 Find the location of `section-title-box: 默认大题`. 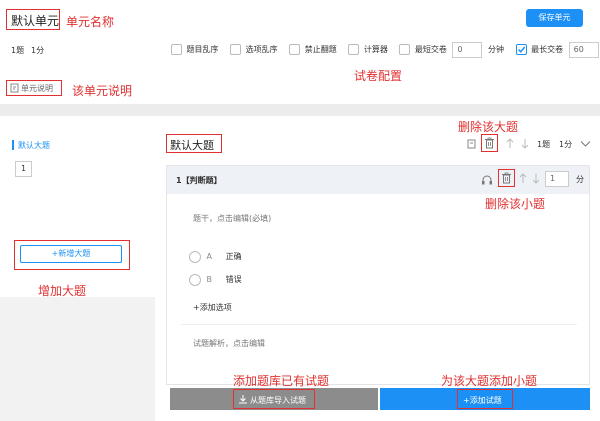

section-title-box: 默认大题 is located at coordinates (194, 143).